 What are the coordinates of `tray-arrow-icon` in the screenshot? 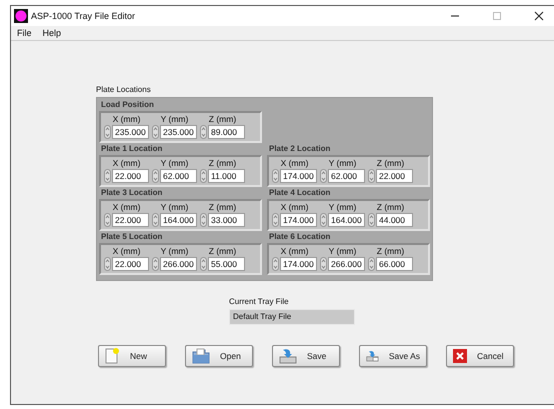 It's located at (288, 356).